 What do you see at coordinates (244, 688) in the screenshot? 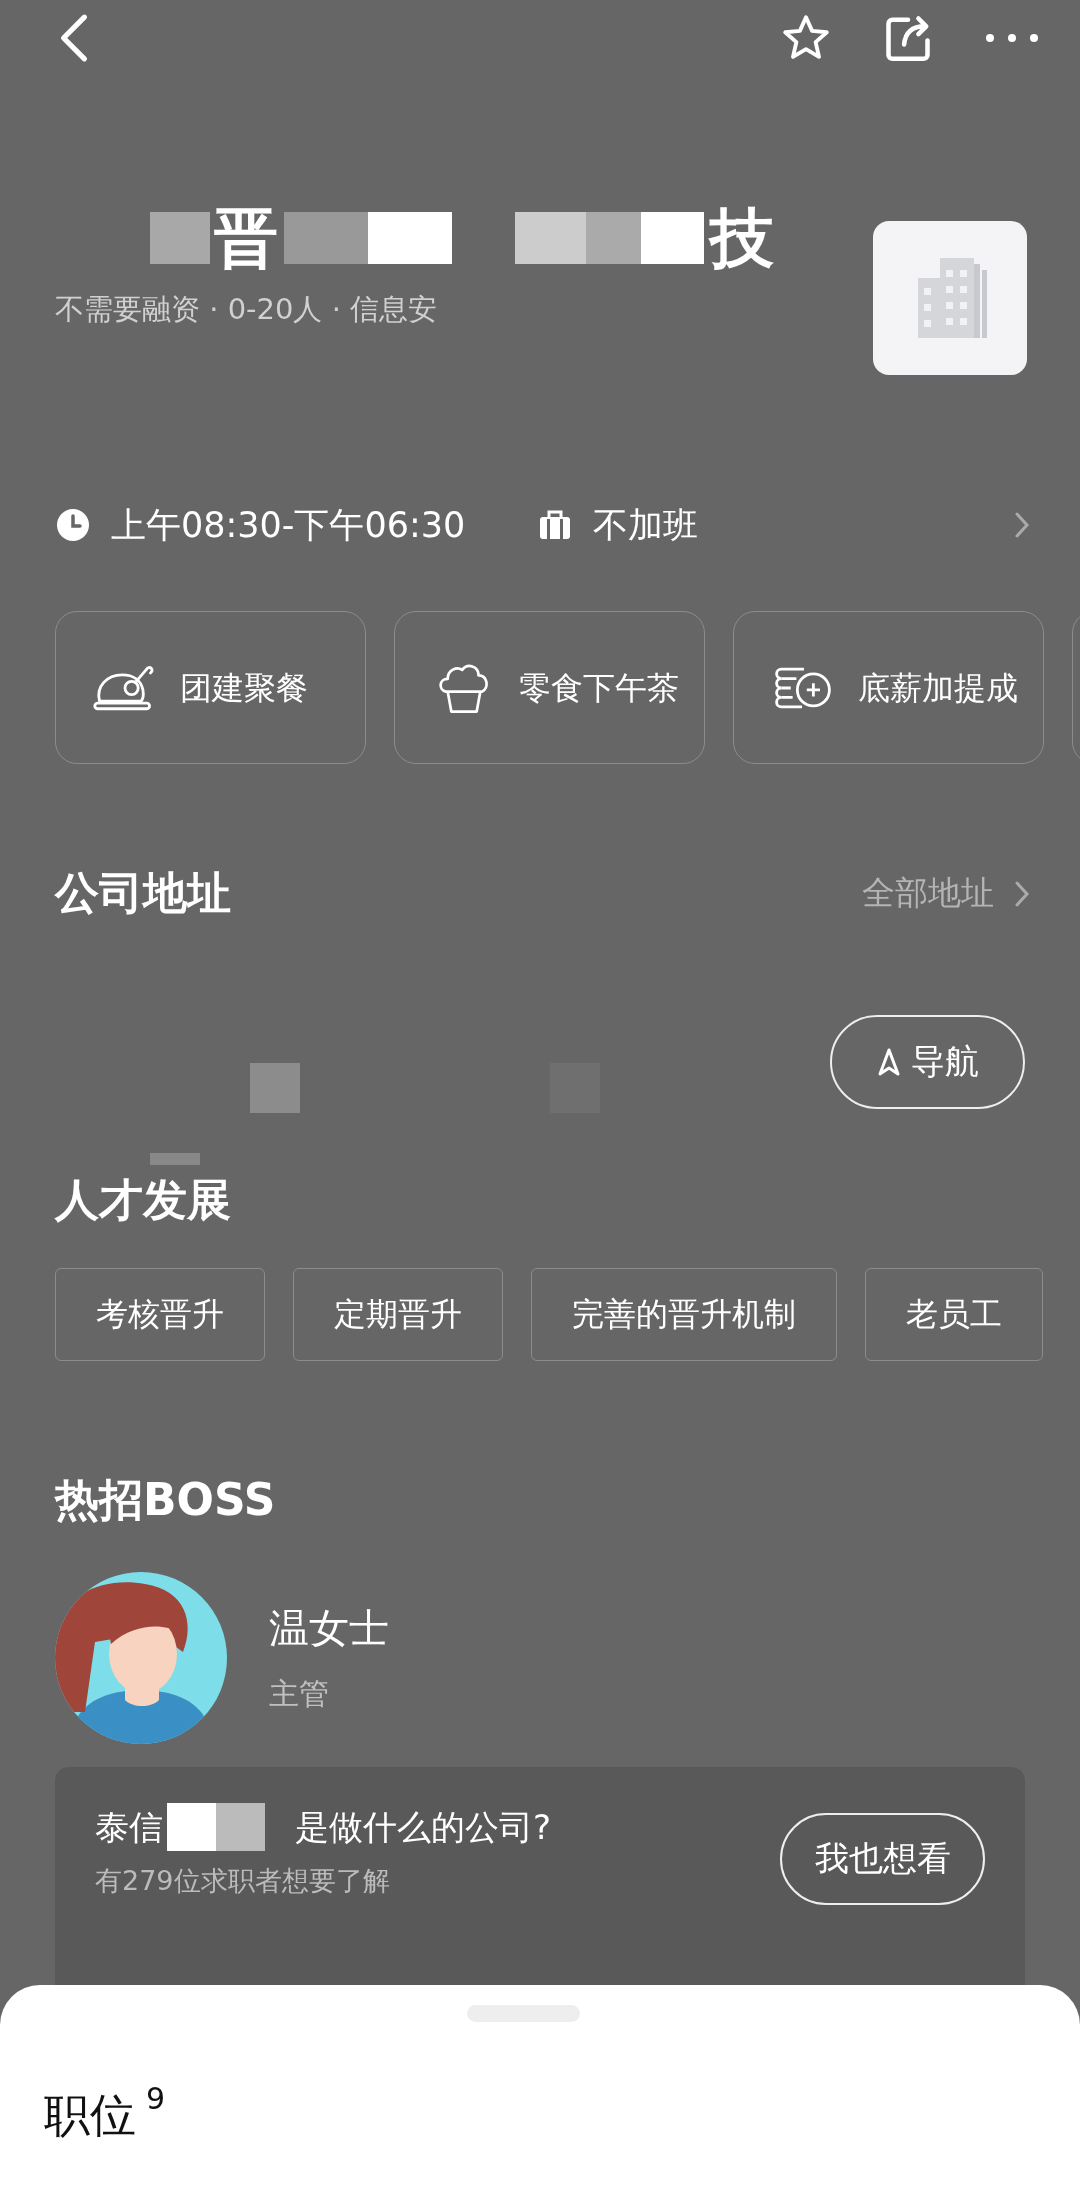
I see `benefit-label: 团建聚餐` at bounding box center [244, 688].